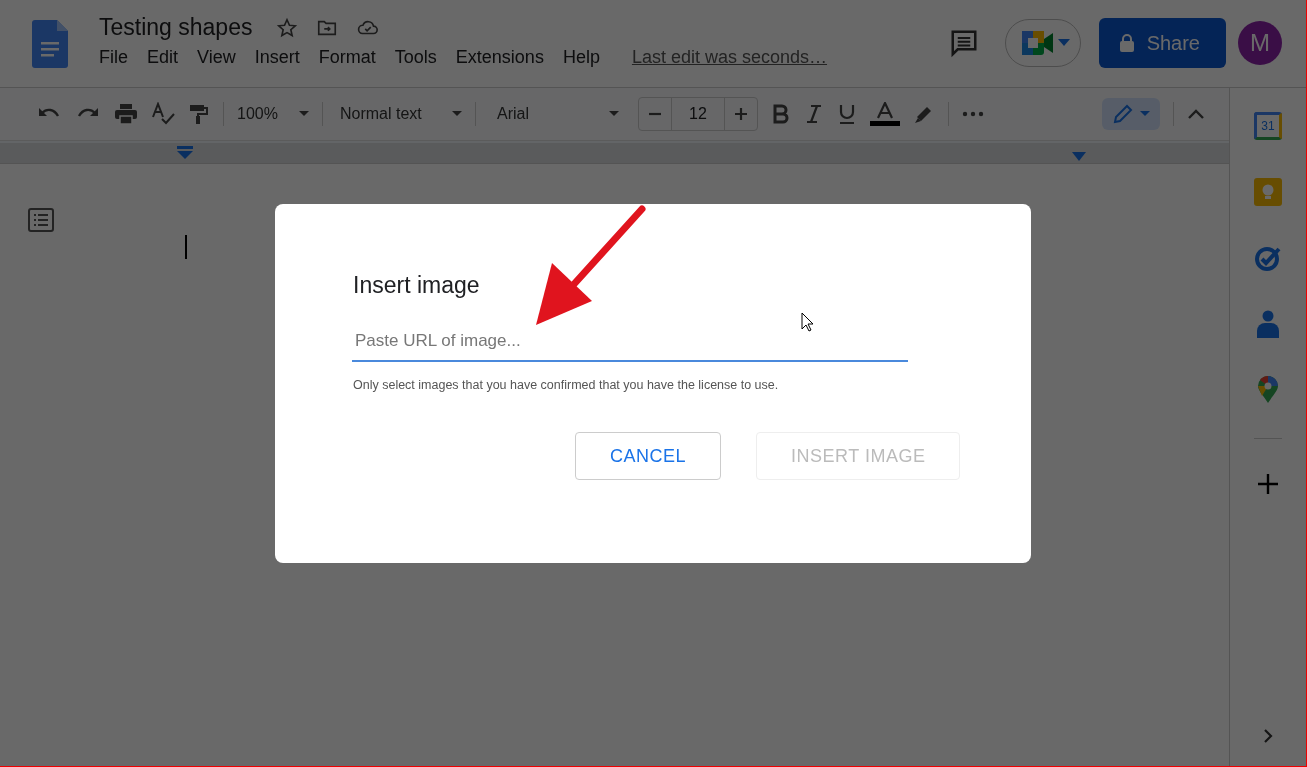  What do you see at coordinates (814, 114) in the screenshot?
I see `italic-icon` at bounding box center [814, 114].